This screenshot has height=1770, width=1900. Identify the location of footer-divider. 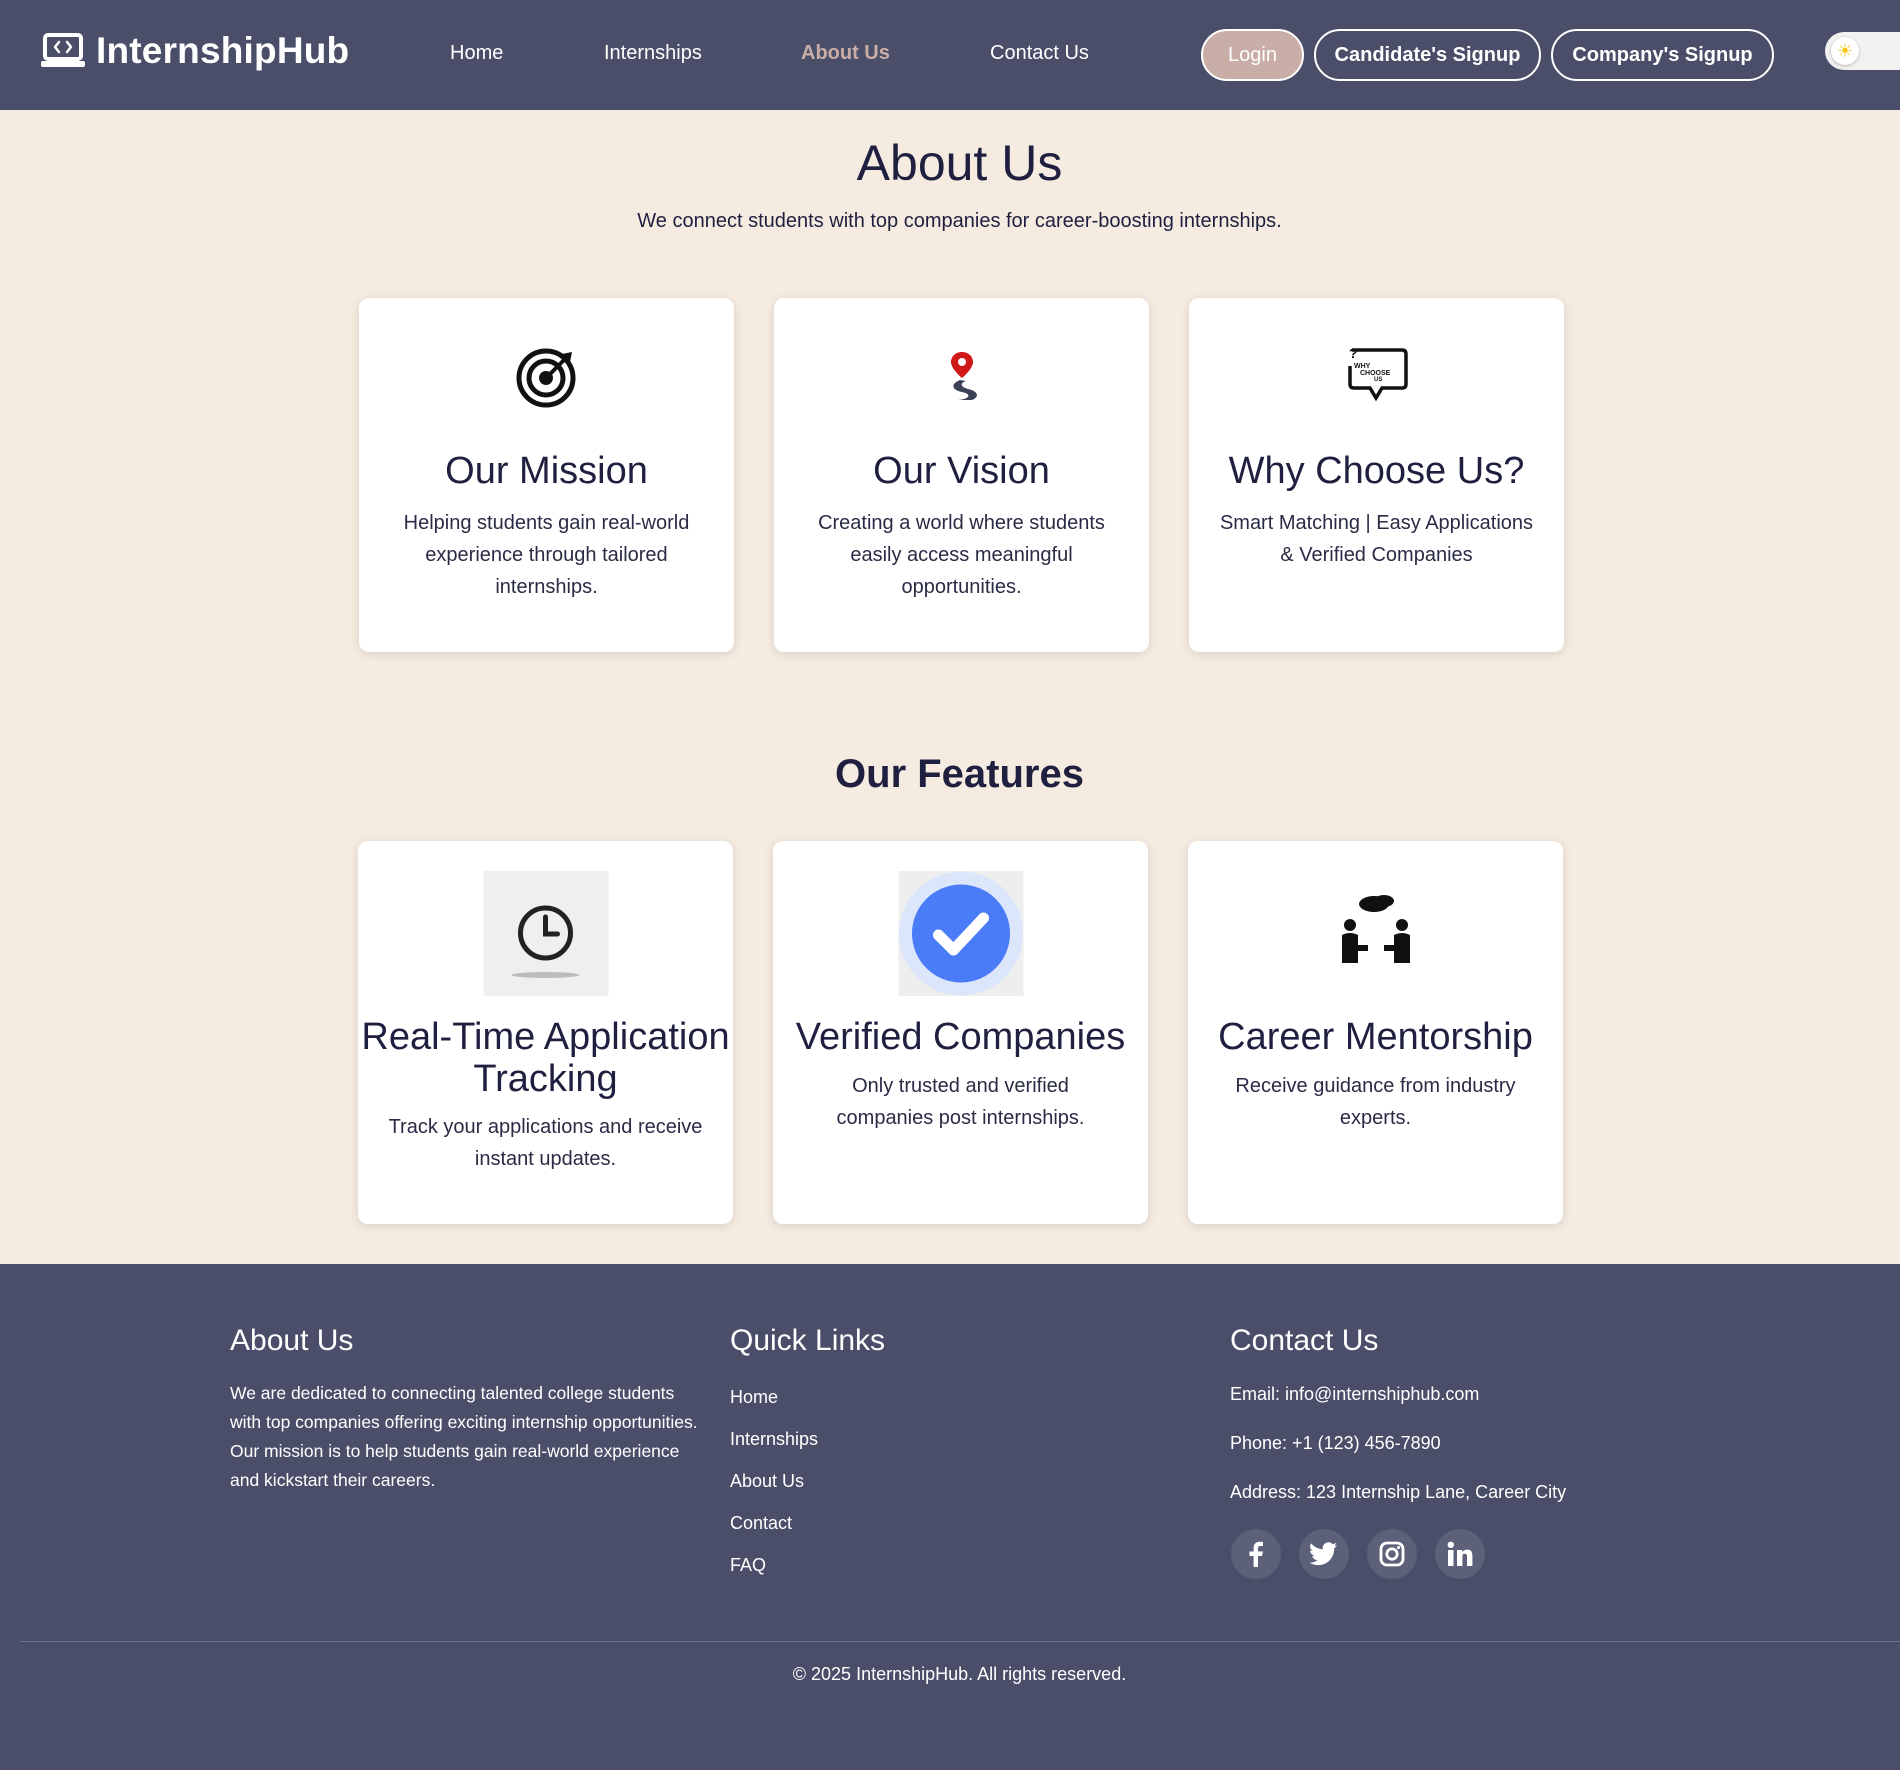
(960, 1641).